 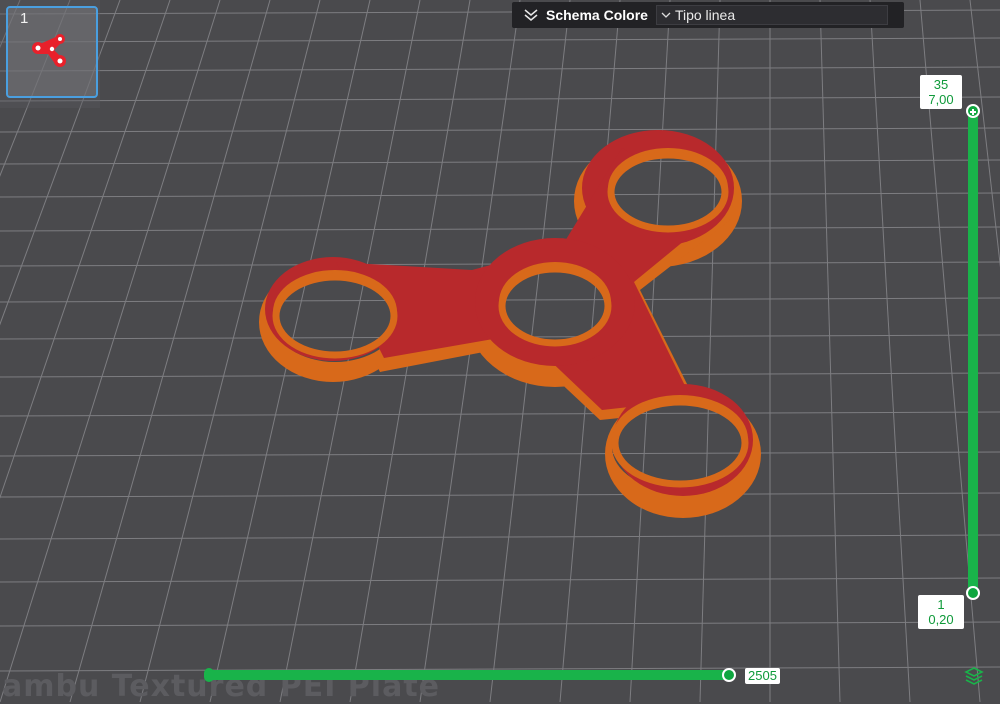 What do you see at coordinates (973, 111) in the screenshot?
I see `top-layer-handle` at bounding box center [973, 111].